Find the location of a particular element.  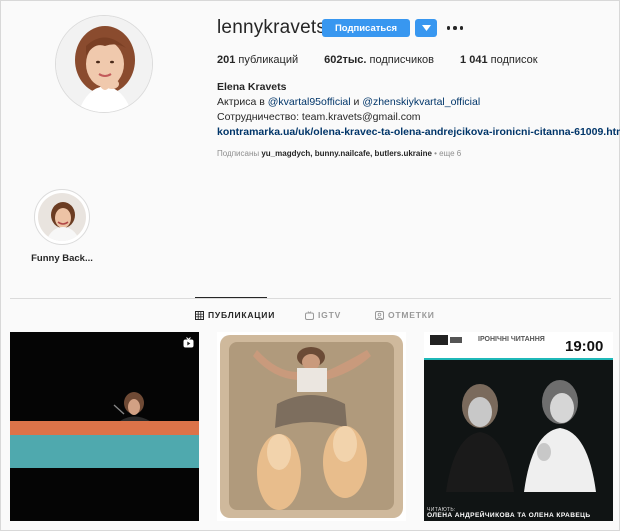

followers-stat: 602тыс. подписчиков is located at coordinates (379, 60).